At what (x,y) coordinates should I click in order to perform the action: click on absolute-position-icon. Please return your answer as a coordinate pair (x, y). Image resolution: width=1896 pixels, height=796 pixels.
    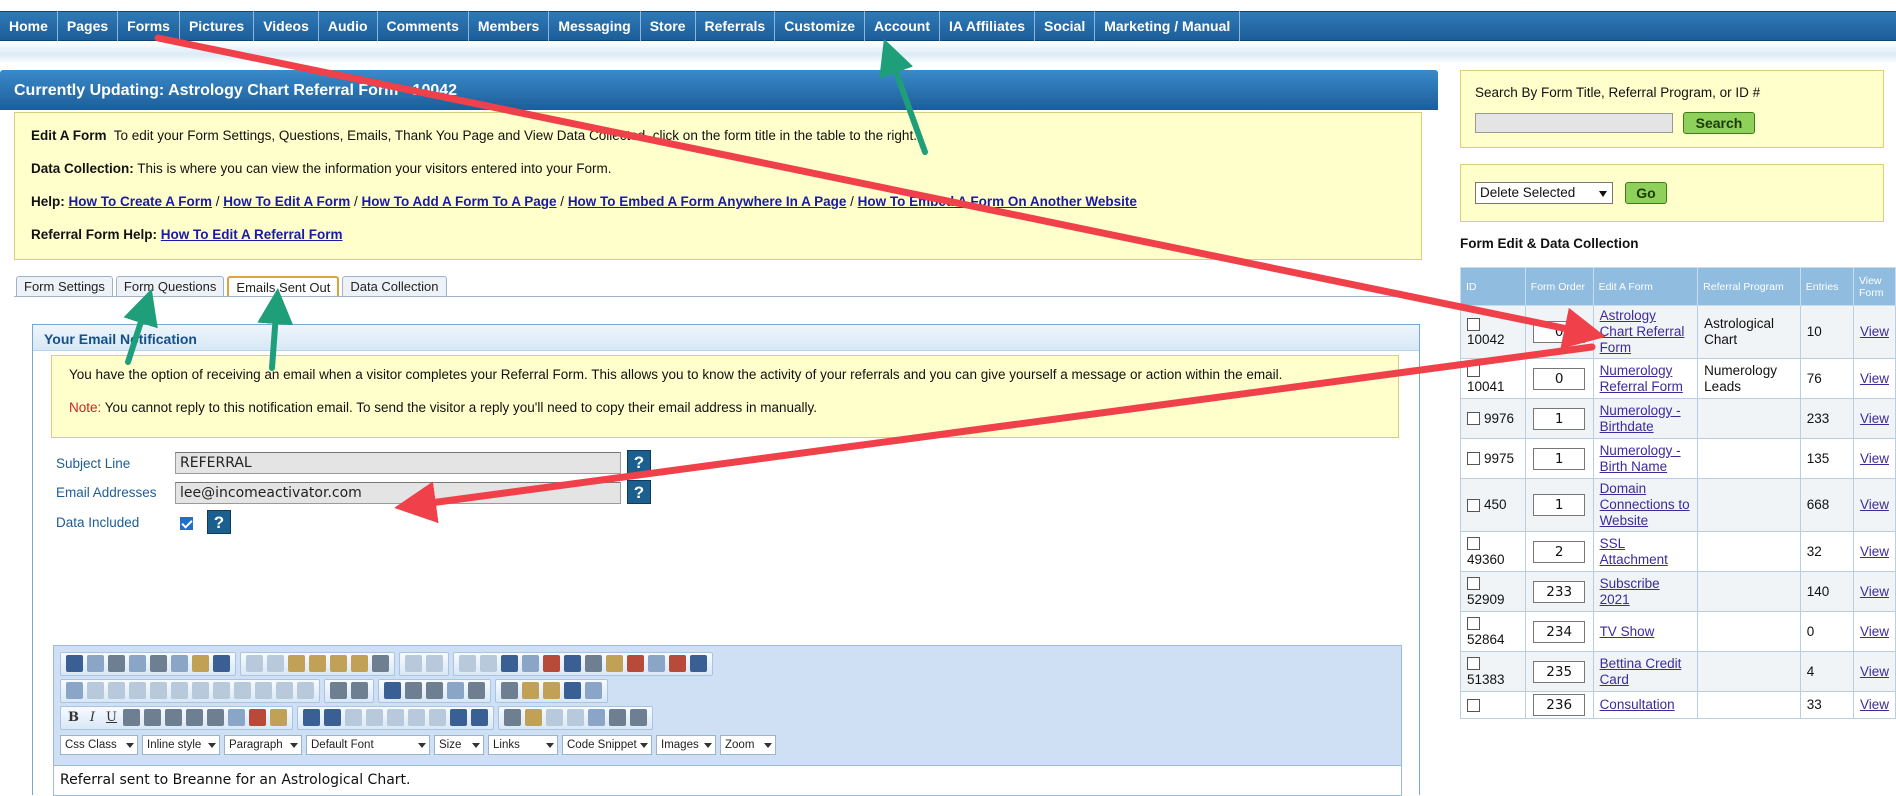
    Looking at the image, I should click on (533, 717).